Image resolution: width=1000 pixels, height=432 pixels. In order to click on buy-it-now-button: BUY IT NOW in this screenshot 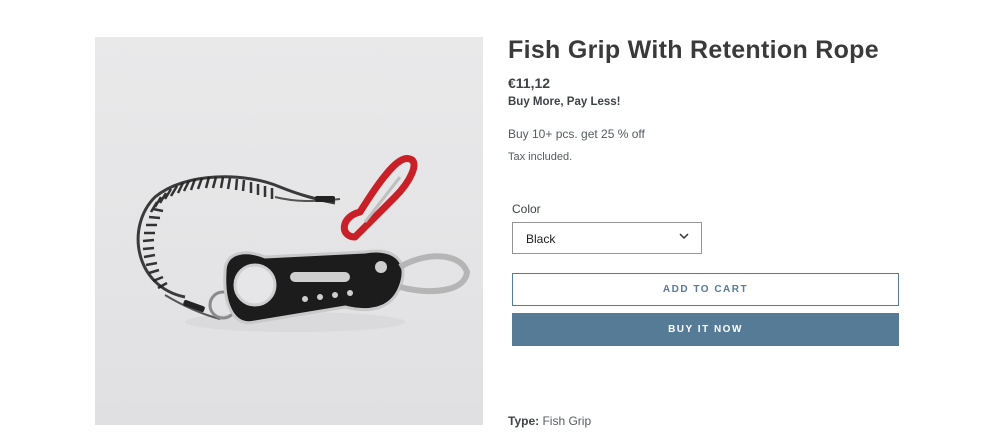, I will do `click(705, 329)`.